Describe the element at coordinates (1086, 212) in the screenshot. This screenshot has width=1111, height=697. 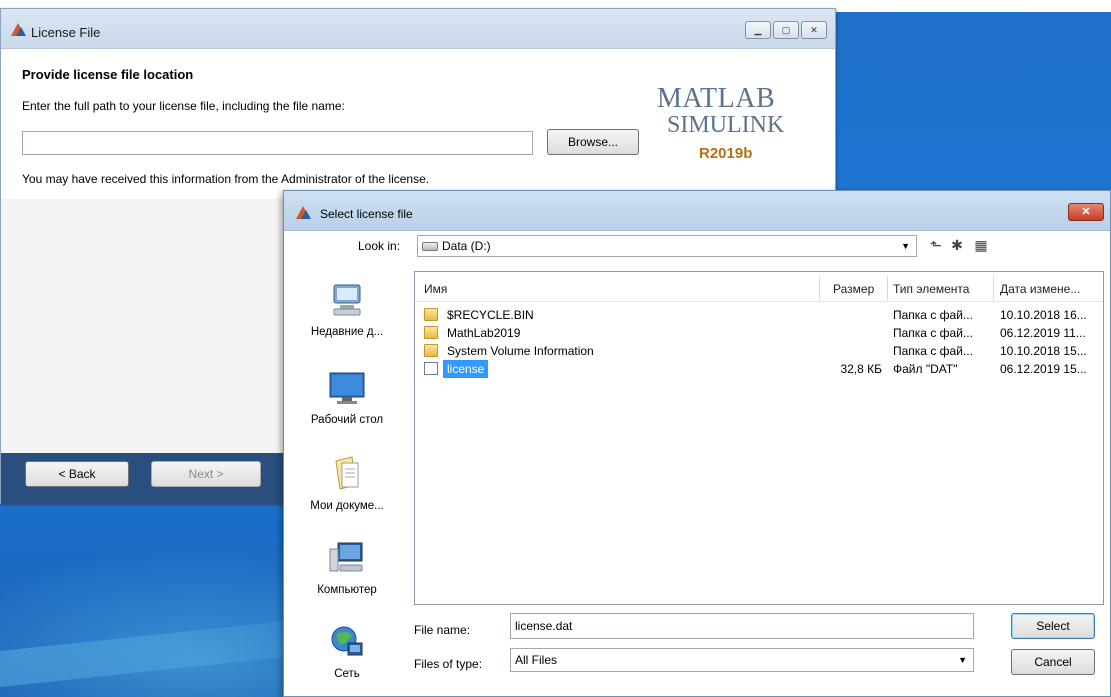
I see `dialog-close-button: ✕` at that location.